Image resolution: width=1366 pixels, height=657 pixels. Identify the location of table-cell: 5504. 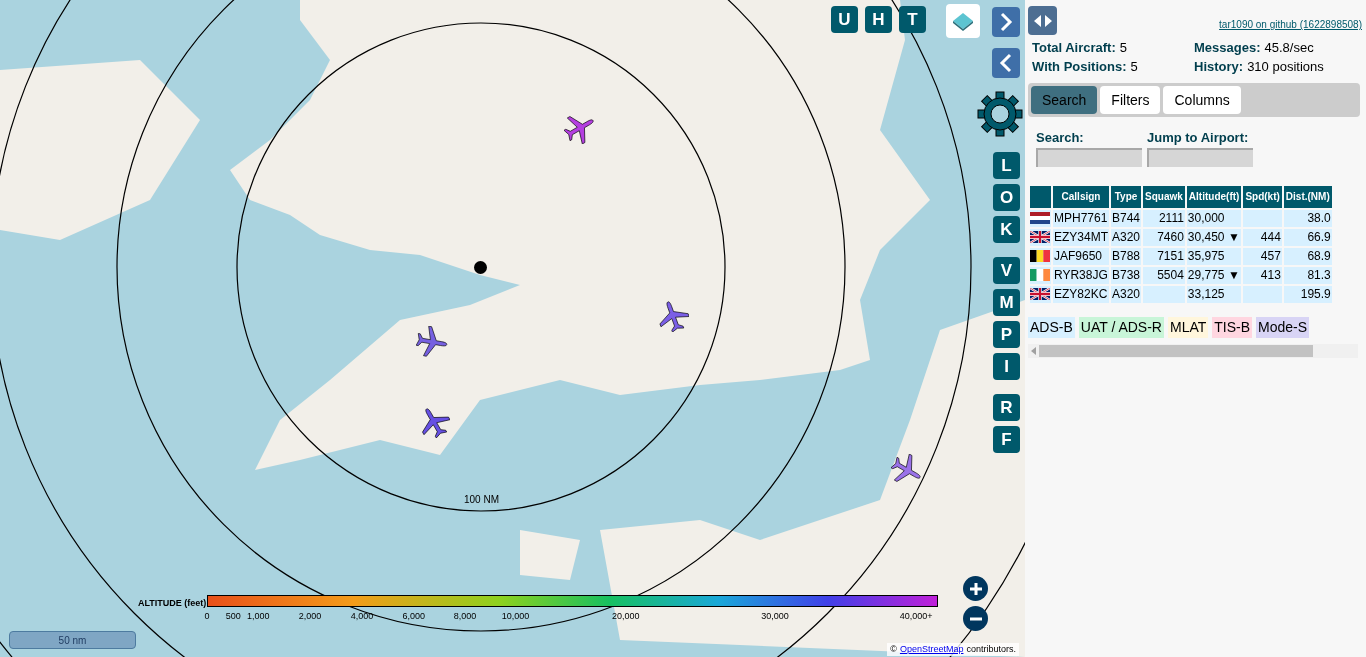
(1164, 275).